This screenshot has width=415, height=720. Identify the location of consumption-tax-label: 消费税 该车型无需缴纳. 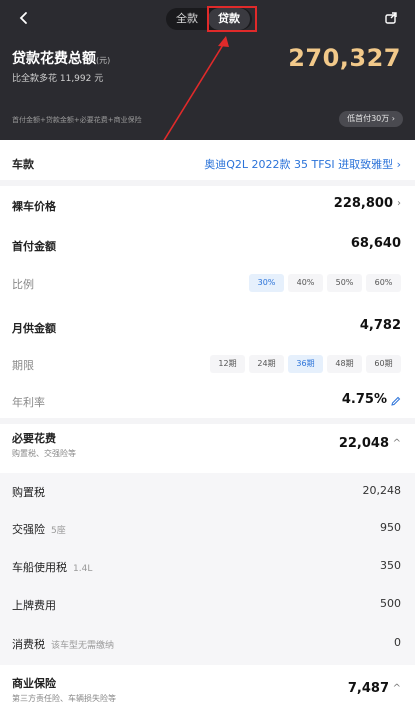
(63, 644).